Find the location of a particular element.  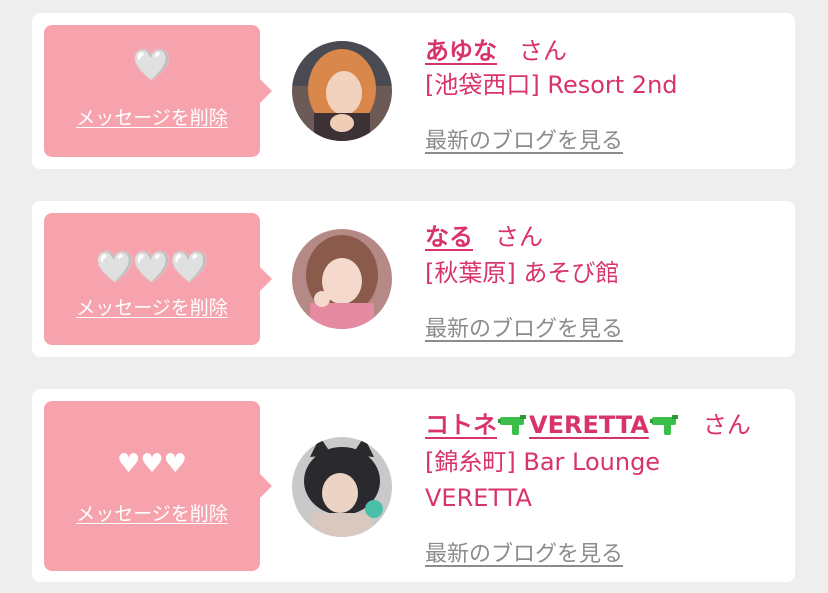

message-box: 🤍🤍🤍 メッセージを削除 is located at coordinates (158, 279).